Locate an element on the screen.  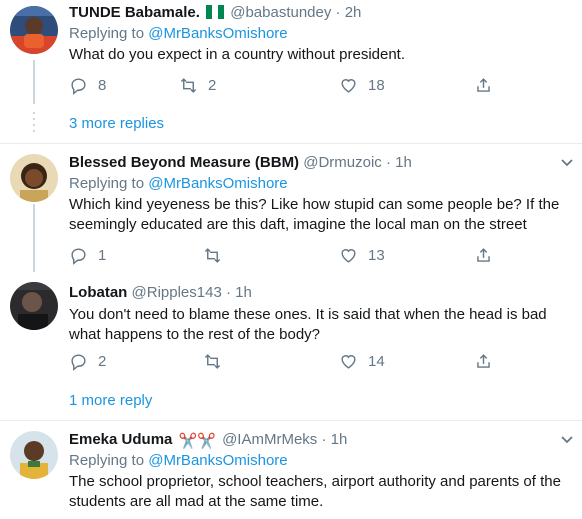
like-count: 18 is located at coordinates (376, 85).